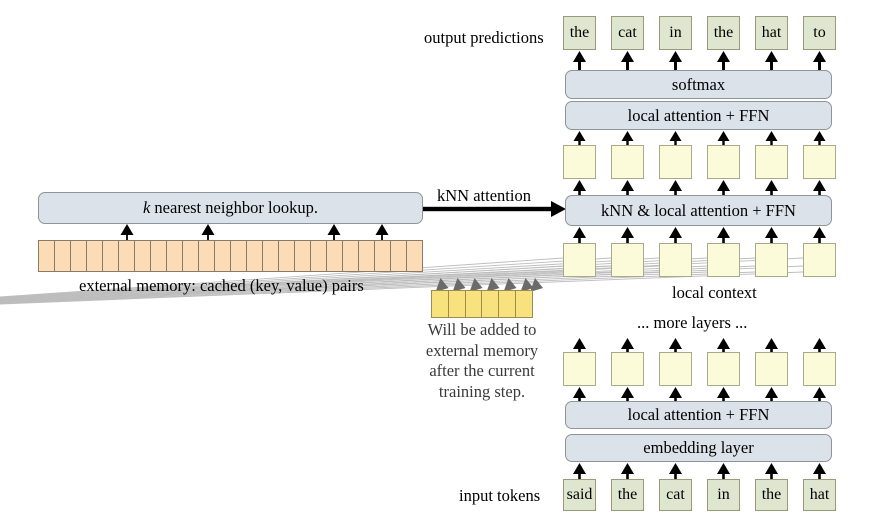 The width and height of the screenshot is (875, 512). What do you see at coordinates (484, 195) in the screenshot?
I see `knn-attention-label: kNN attention` at bounding box center [484, 195].